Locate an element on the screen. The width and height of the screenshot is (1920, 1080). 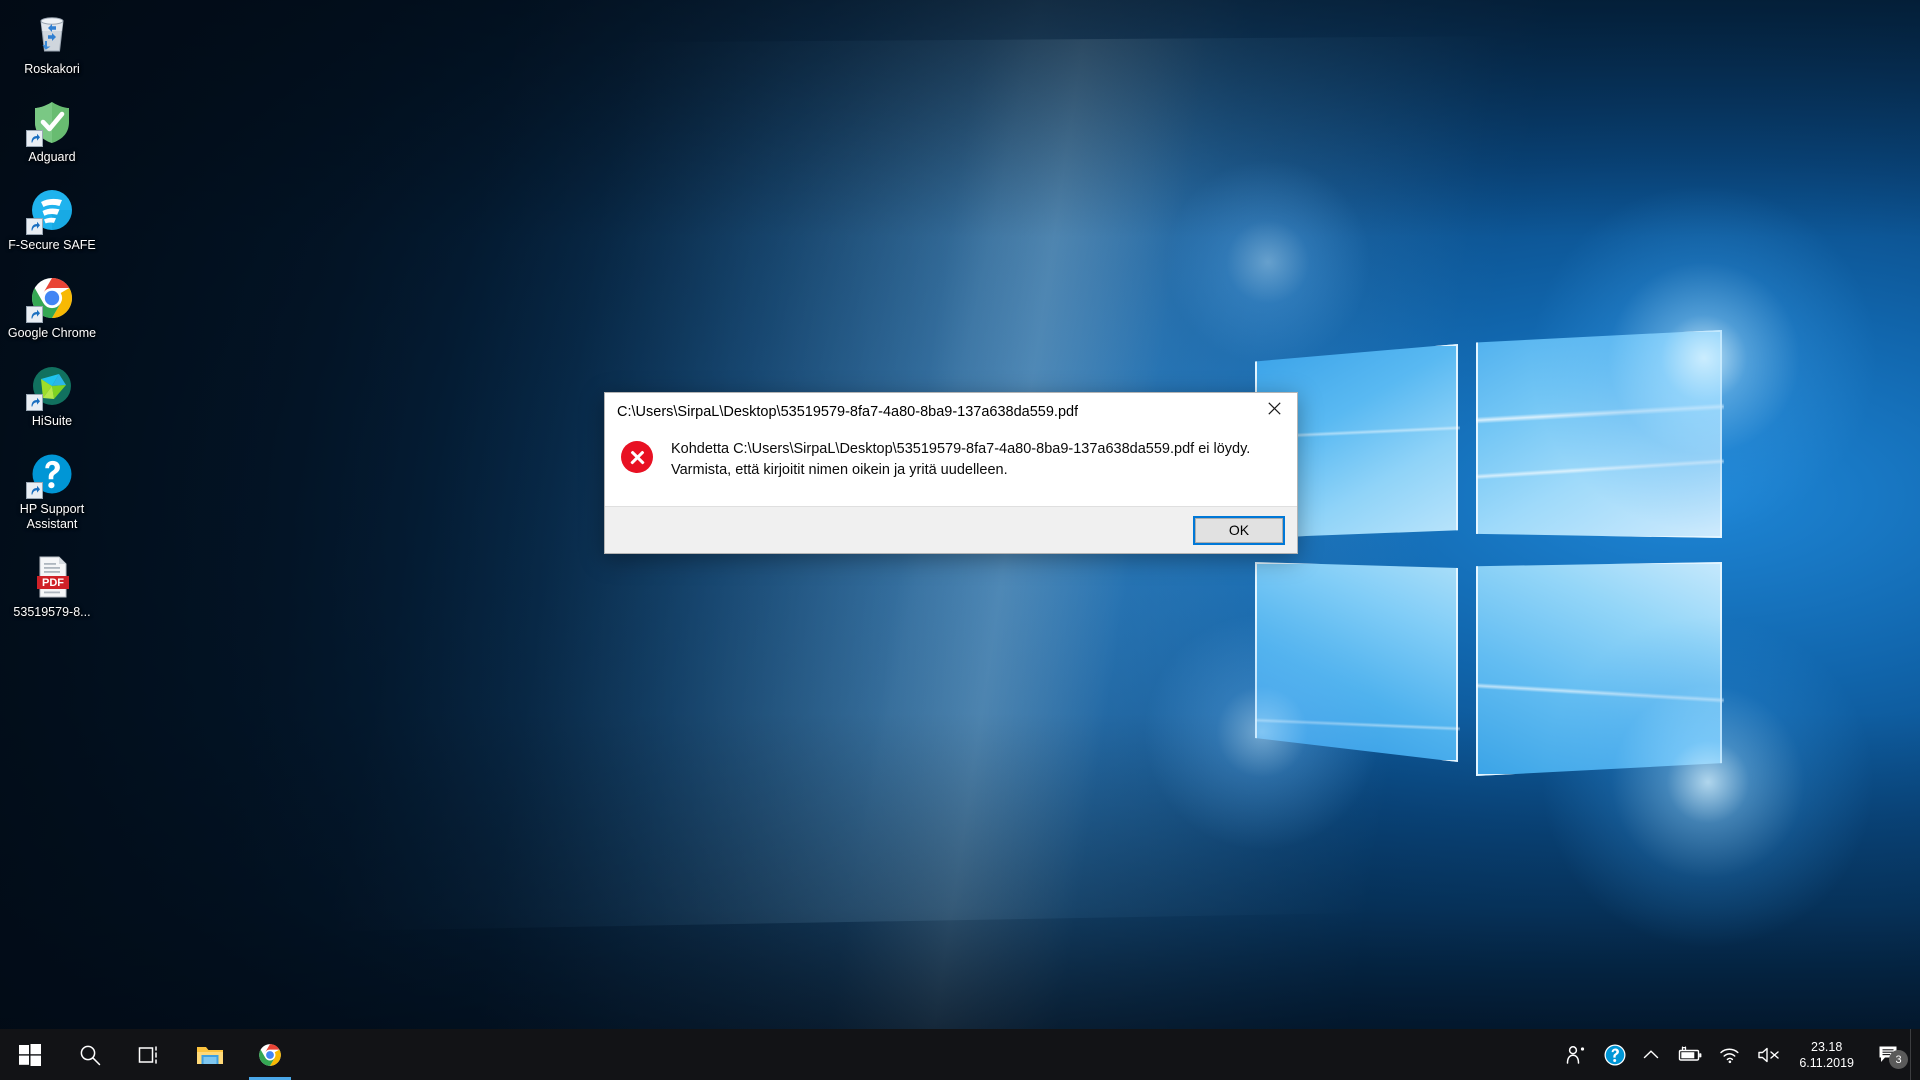
f-secure-icon is located at coordinates (51, 210).